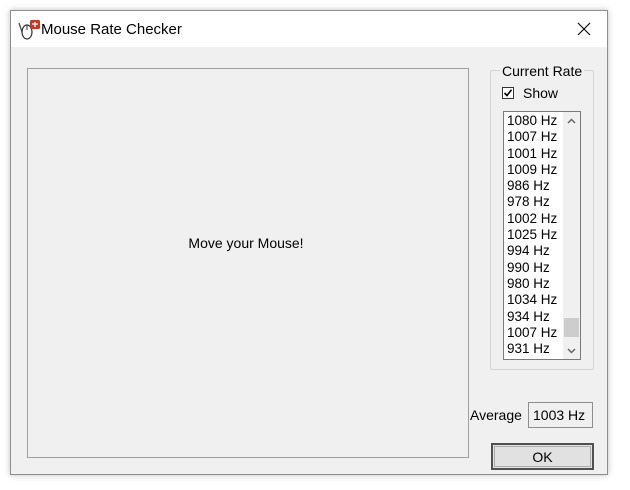  Describe the element at coordinates (571, 327) in the screenshot. I see `scrollbar-thumb` at that location.